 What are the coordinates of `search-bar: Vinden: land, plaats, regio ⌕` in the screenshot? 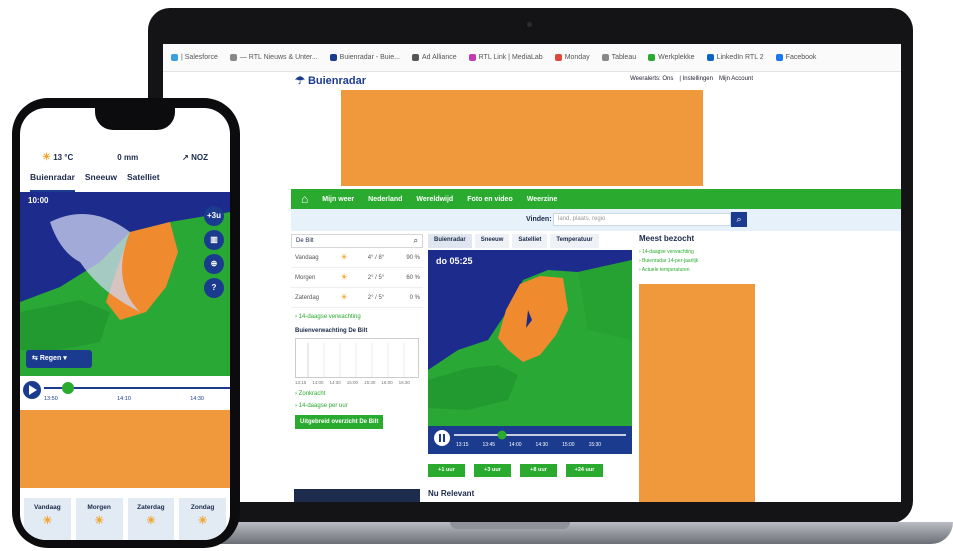 It's located at (596, 220).